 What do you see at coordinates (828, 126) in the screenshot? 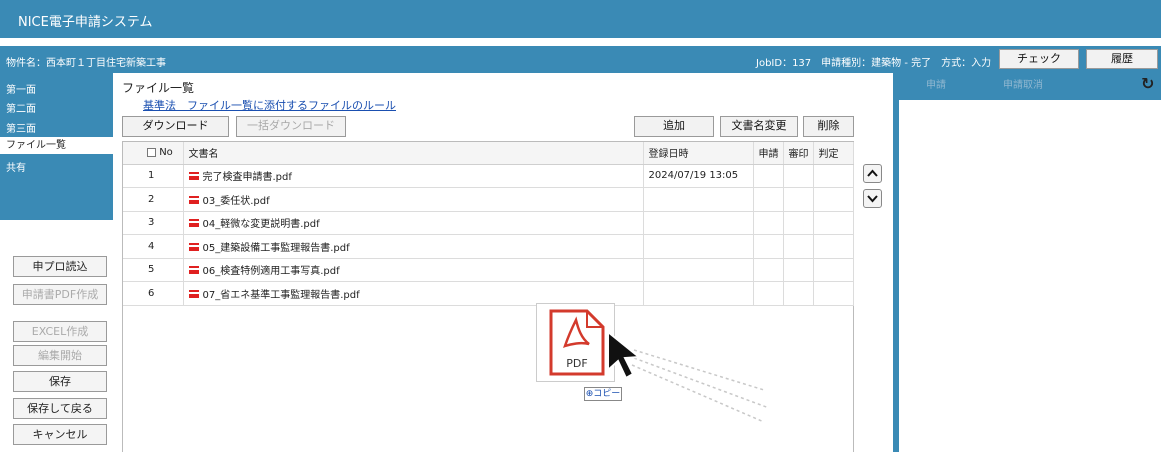
I see `delete-button: 削除` at bounding box center [828, 126].